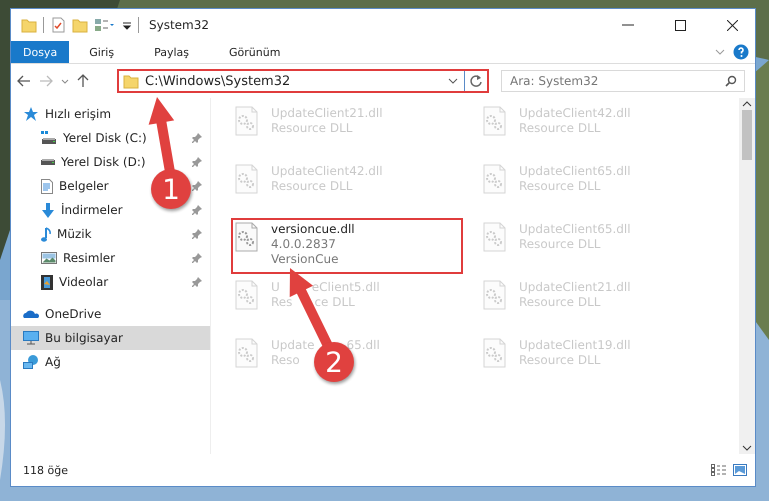 The height and width of the screenshot is (501, 769). I want to click on file-name: versioncue.dll, so click(313, 229).